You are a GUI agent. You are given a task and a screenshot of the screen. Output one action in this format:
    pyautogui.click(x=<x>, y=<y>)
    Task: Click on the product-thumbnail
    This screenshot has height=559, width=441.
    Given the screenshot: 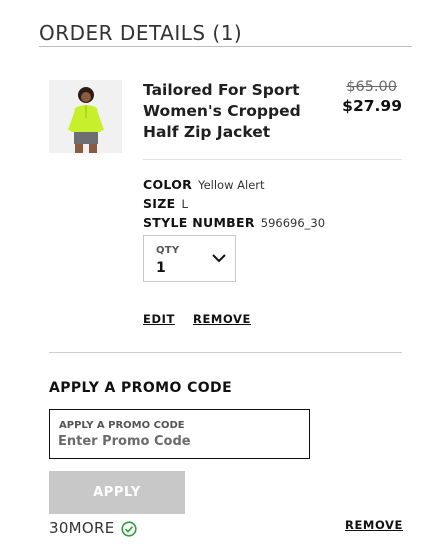 What is the action you would take?
    pyautogui.click(x=85, y=116)
    